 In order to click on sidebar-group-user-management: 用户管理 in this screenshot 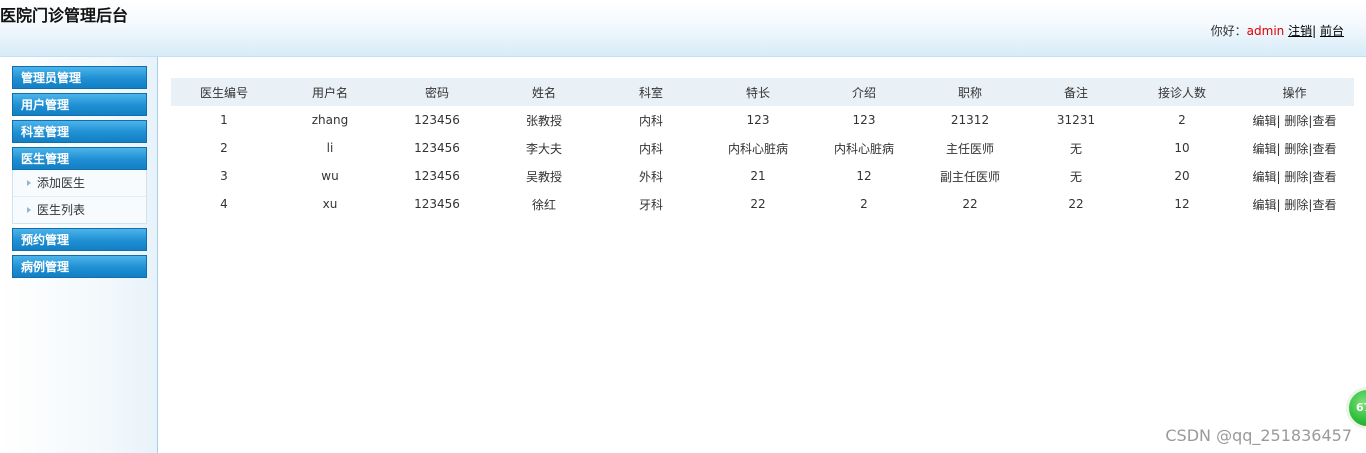, I will do `click(79, 104)`.